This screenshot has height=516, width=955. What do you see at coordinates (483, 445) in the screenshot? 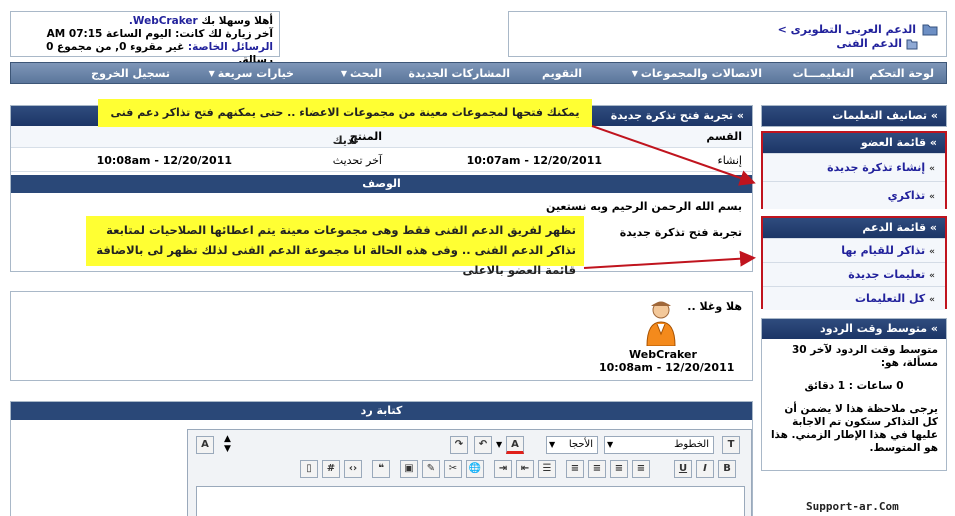
I see `undo-icon: ↶` at bounding box center [483, 445].